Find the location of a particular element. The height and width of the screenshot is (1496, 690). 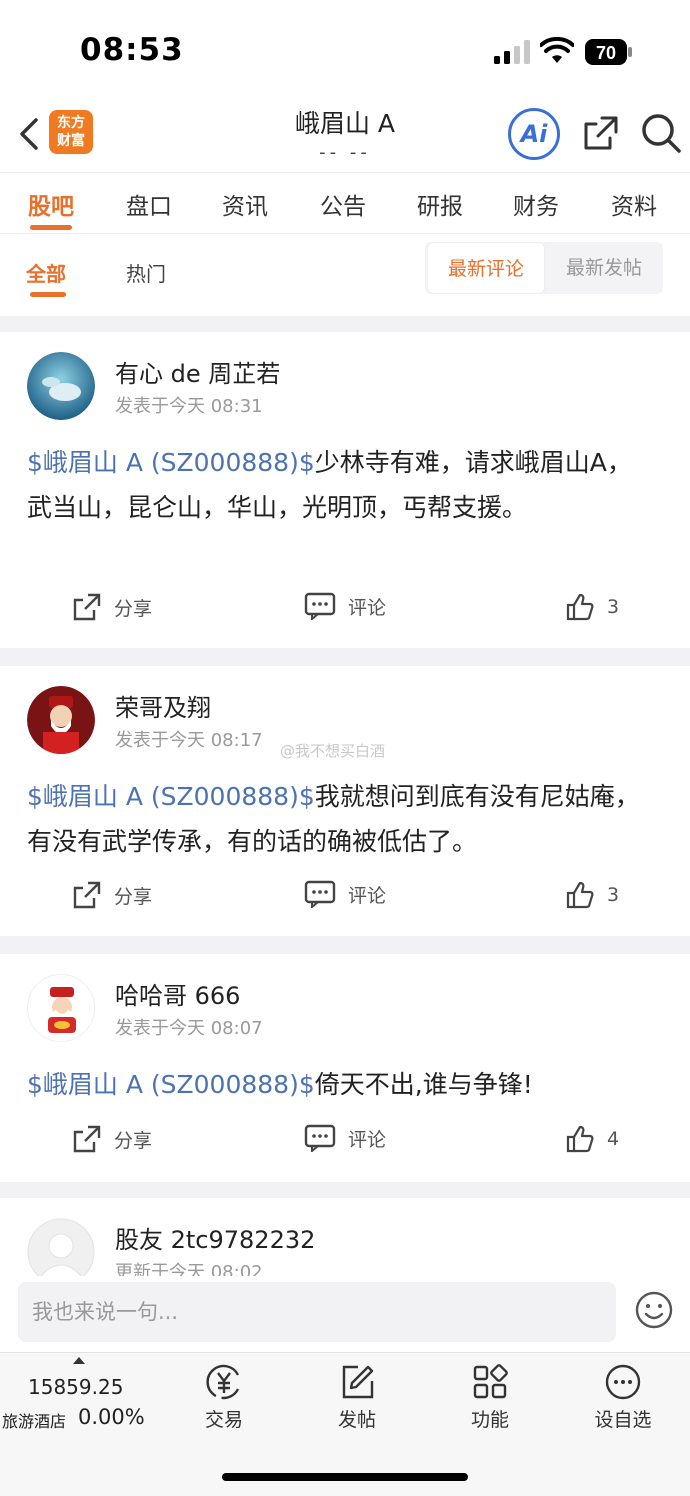

post-username: 哈哈哥 666 is located at coordinates (177, 993).